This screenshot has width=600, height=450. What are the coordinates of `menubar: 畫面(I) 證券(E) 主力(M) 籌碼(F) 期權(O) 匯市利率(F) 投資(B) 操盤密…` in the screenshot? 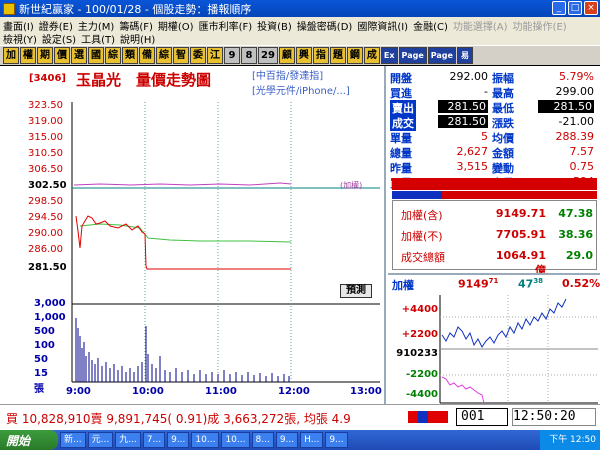 It's located at (300, 31).